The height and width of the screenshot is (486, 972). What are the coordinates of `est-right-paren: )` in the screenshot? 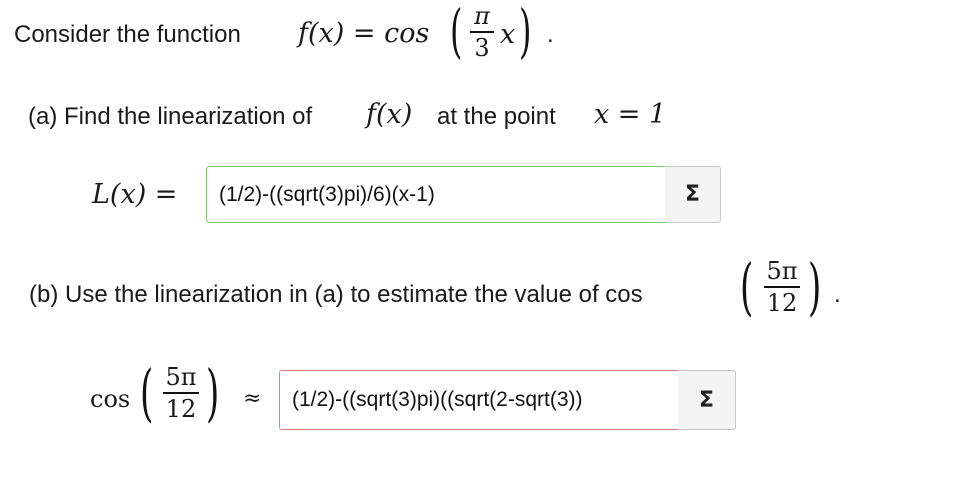 It's located at (213, 392).